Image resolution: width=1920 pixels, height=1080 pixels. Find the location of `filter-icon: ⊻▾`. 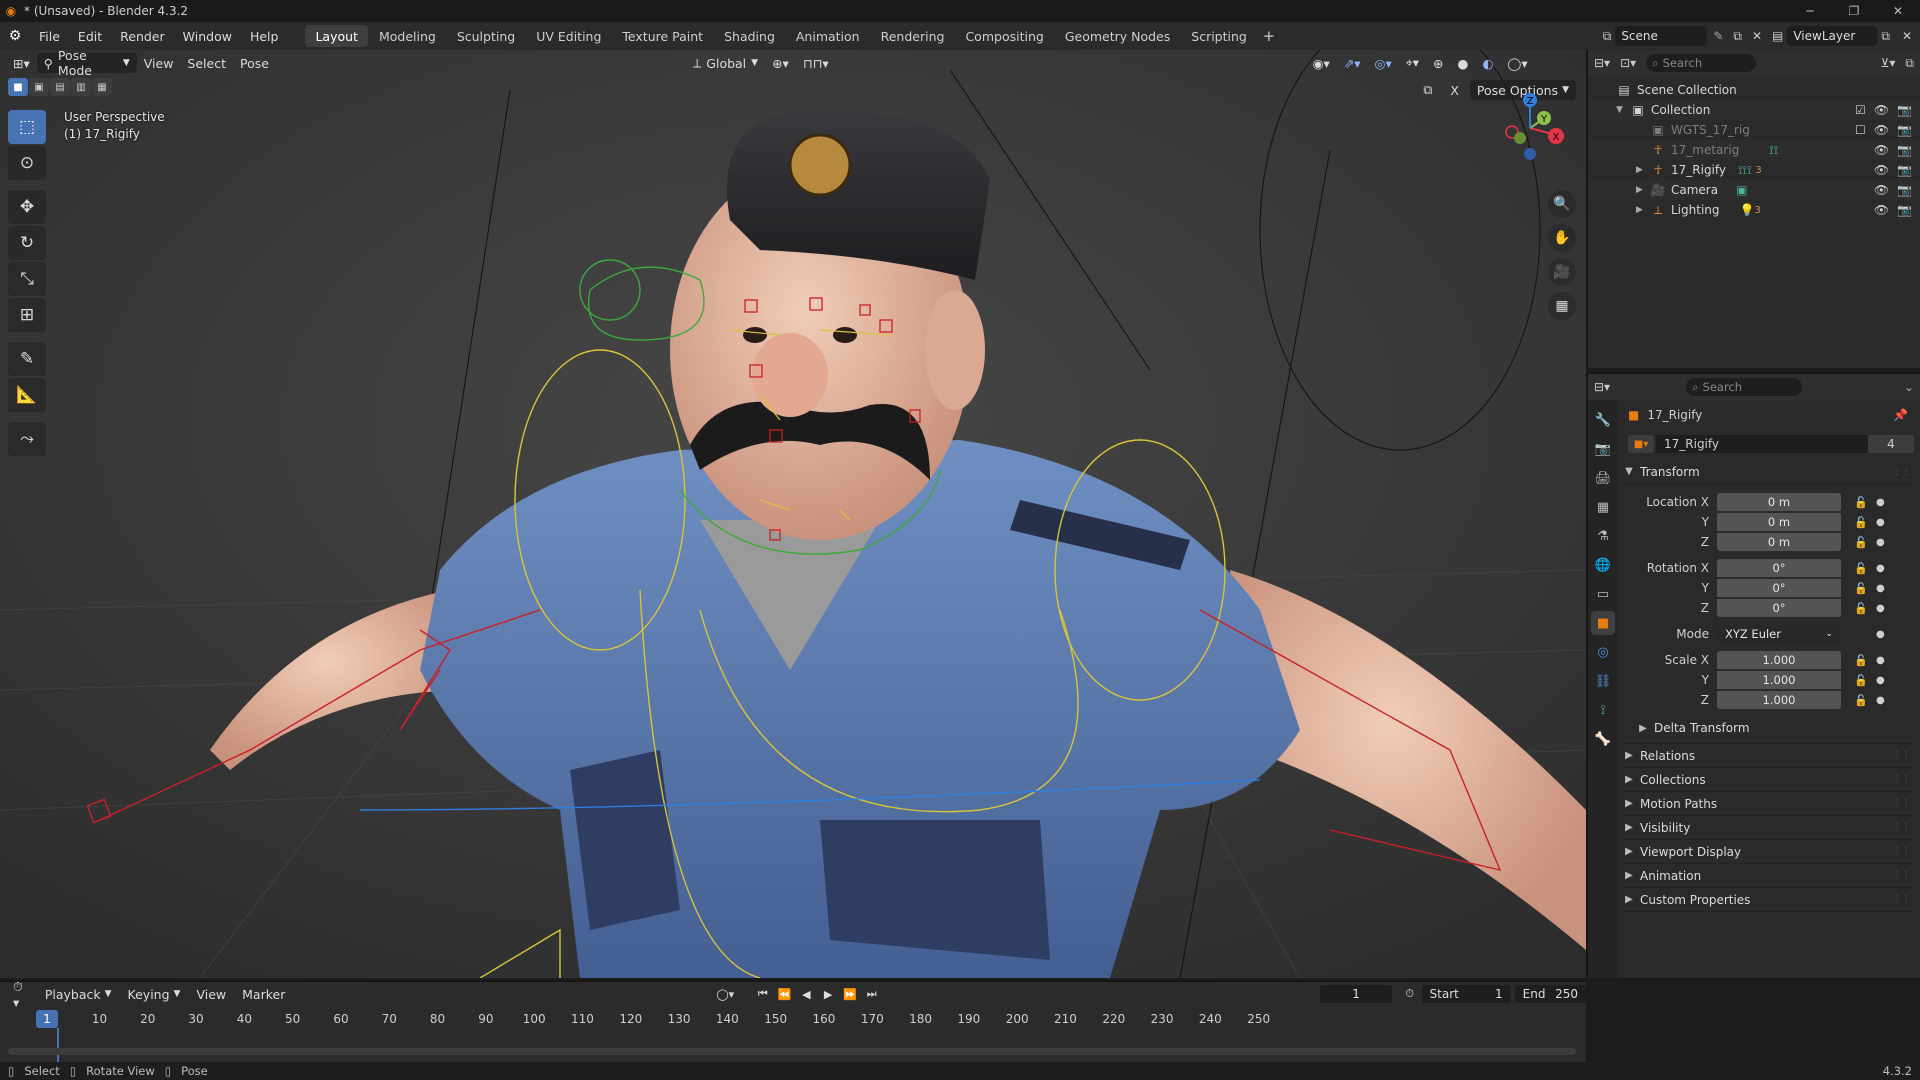

filter-icon: ⊻▾ is located at coordinates (1888, 63).